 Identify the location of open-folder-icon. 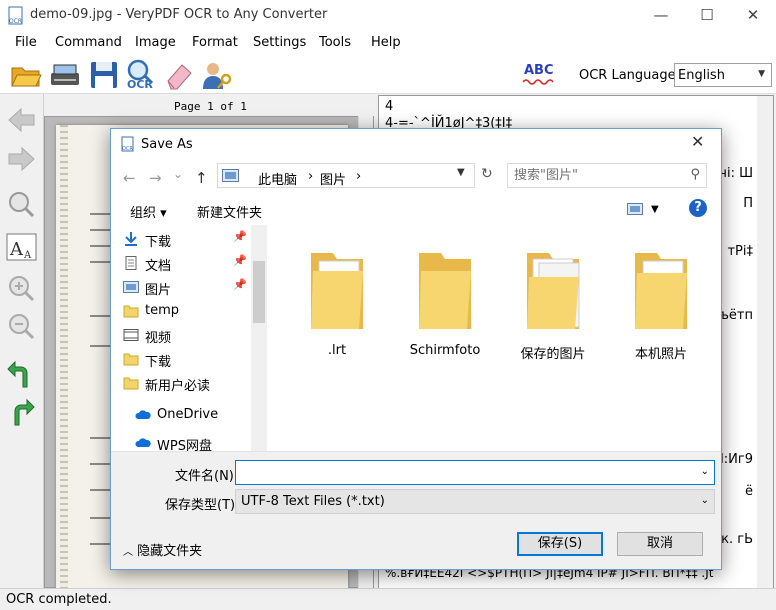
(26, 75).